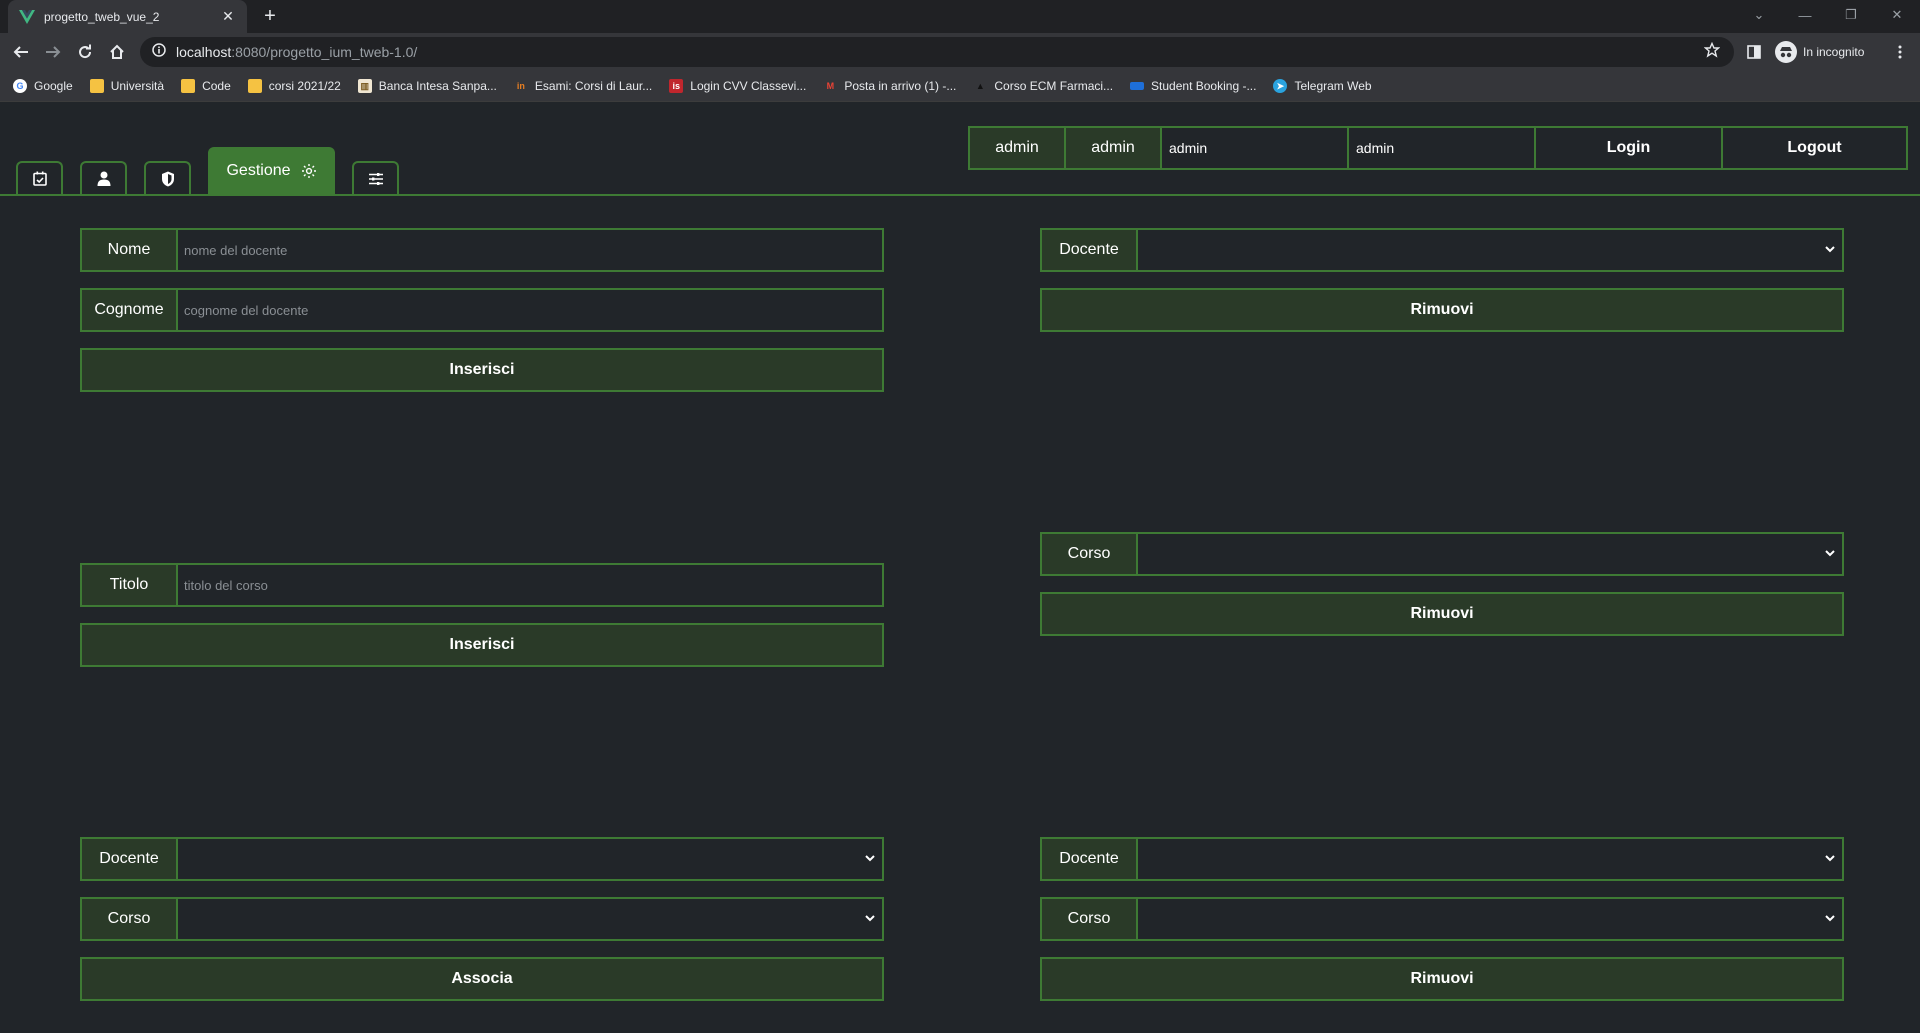 This screenshot has height=1033, width=1920. Describe the element at coordinates (482, 370) in the screenshot. I see `insert-teacher-button: Inserisci` at that location.